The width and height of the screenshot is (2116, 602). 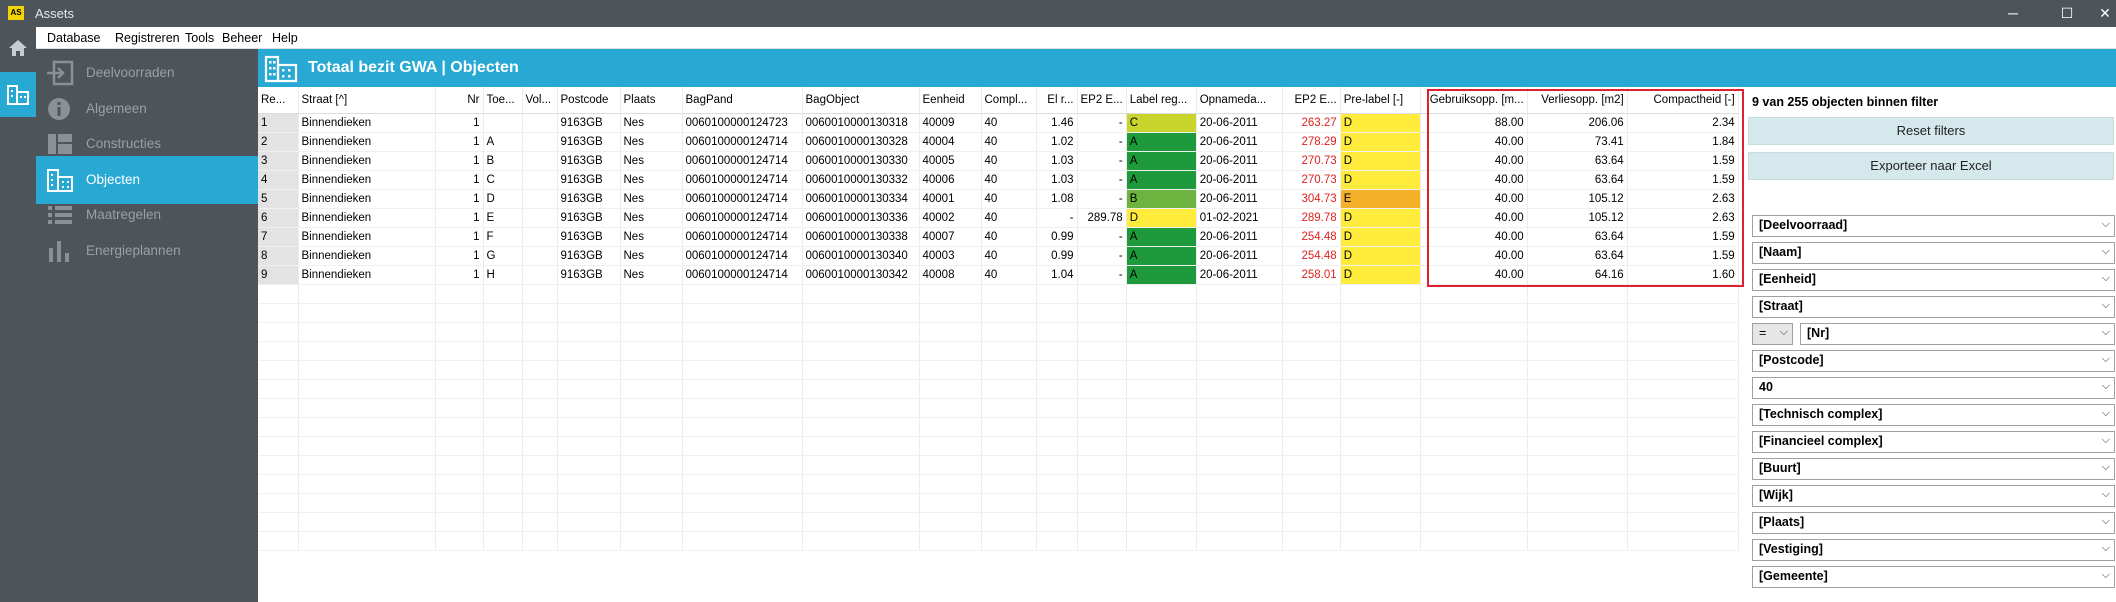 I want to click on table-cell: 64.16, so click(x=1577, y=275).